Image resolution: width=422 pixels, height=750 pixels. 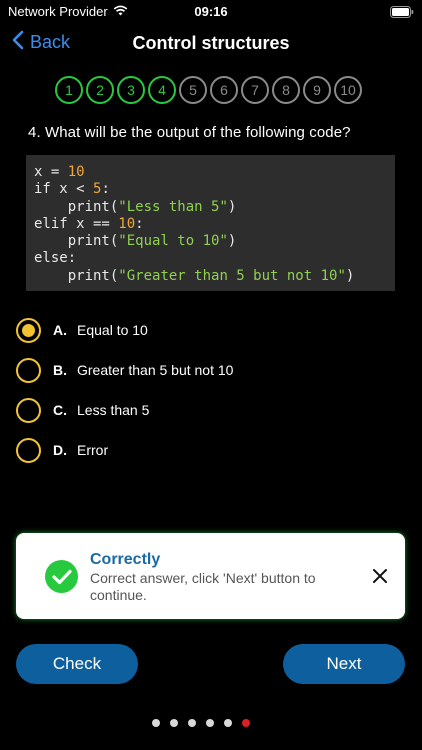 I want to click on step-indicator-2: 2, so click(x=100, y=90).